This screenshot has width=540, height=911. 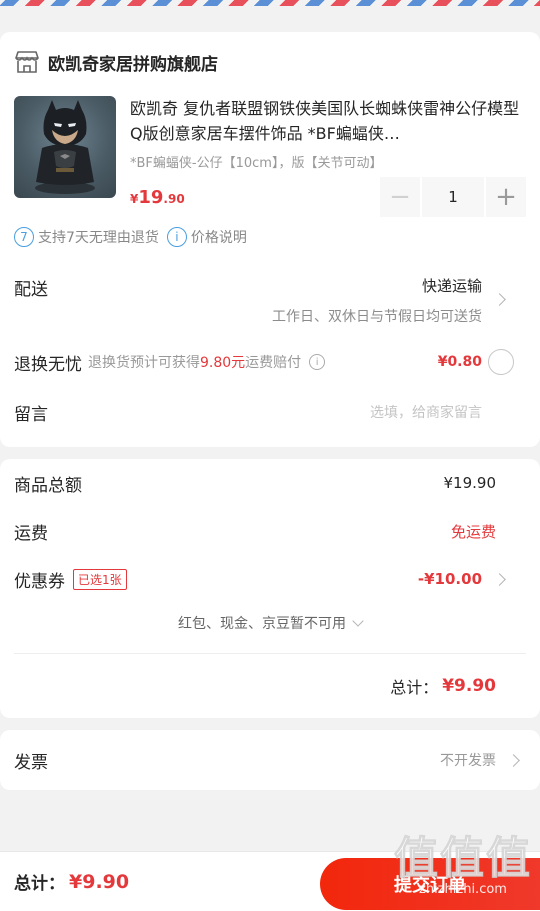 I want to click on delivery-method: 快递运输, so click(x=451, y=286).